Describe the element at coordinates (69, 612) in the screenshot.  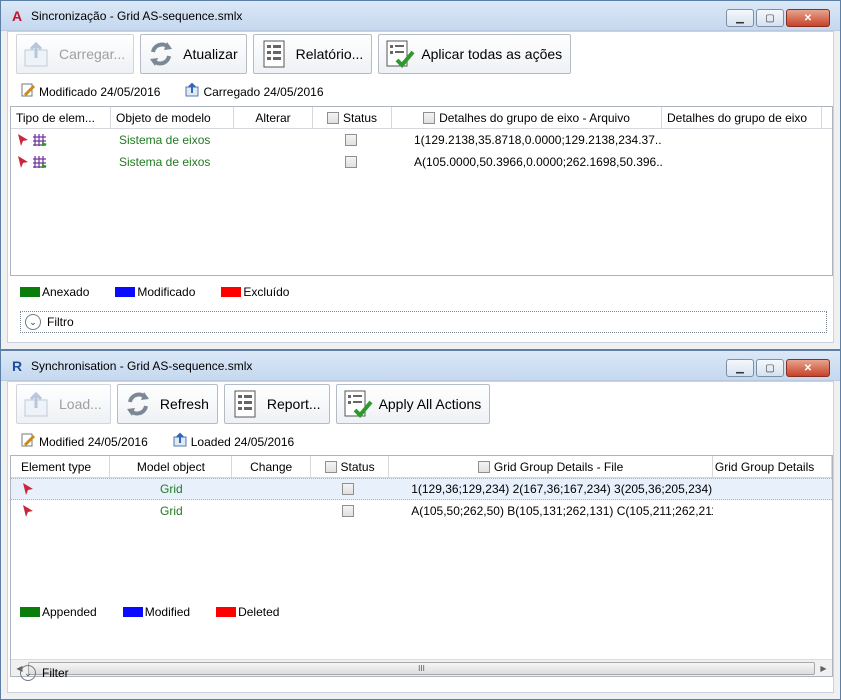
I see `legend-appended-label: Appended` at that location.